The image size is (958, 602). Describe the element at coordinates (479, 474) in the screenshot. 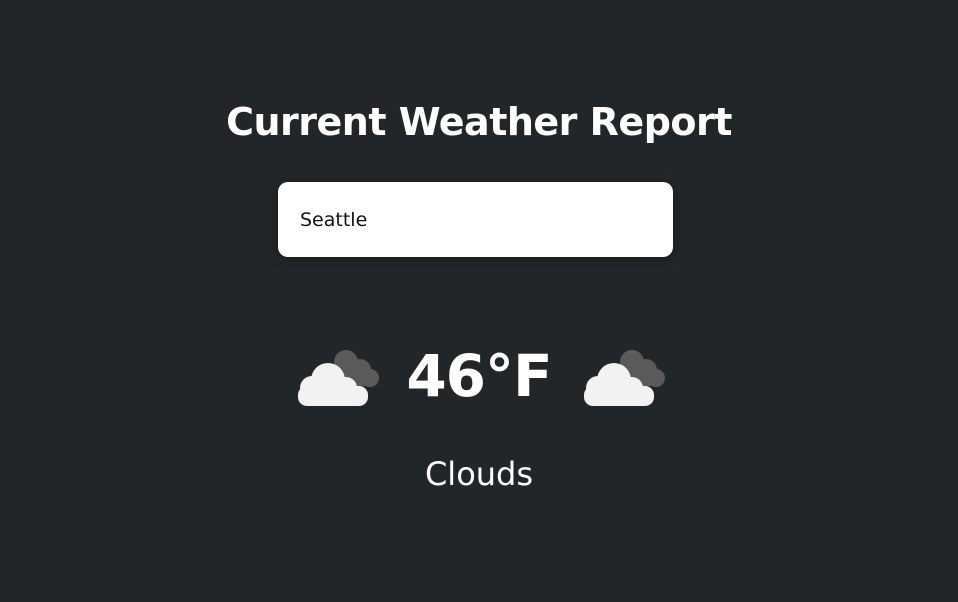

I see `weather-condition: Clouds` at that location.